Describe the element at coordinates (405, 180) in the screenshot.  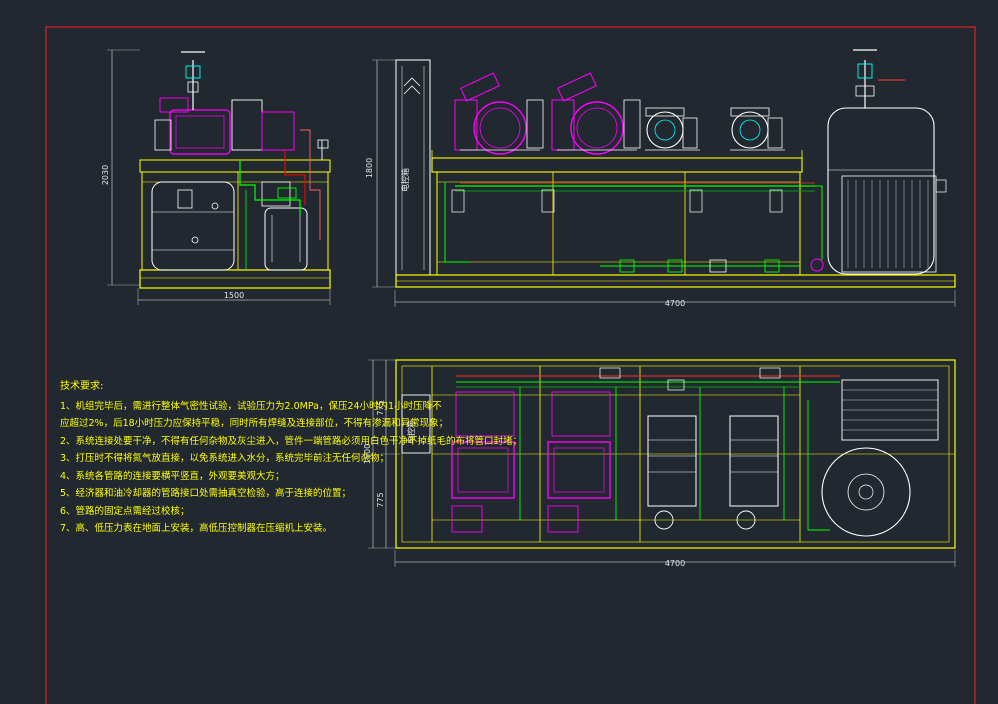
I see `control-box-front-label: 电控箱` at that location.